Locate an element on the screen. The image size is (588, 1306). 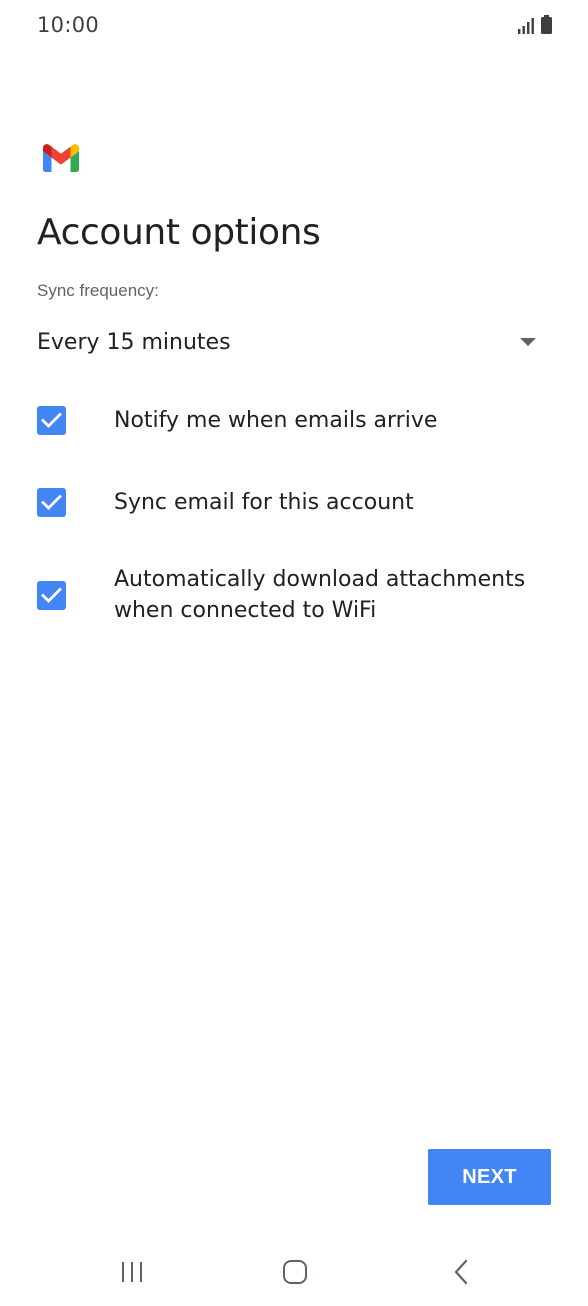
notify-checkbox is located at coordinates (51, 420).